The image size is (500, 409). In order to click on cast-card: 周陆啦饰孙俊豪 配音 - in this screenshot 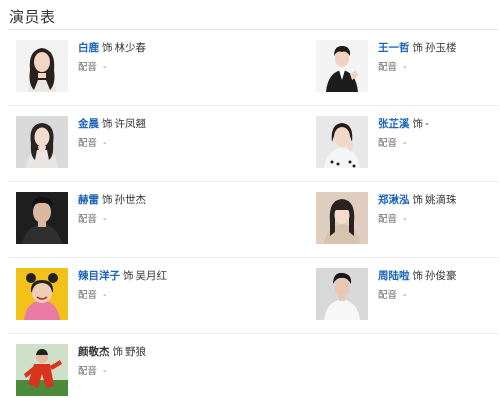, I will do `click(375, 295)`.